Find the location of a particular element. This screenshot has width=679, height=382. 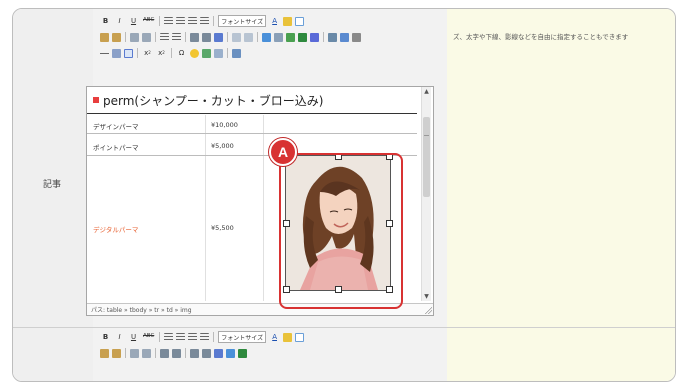

table-icon is located at coordinates (128, 53).